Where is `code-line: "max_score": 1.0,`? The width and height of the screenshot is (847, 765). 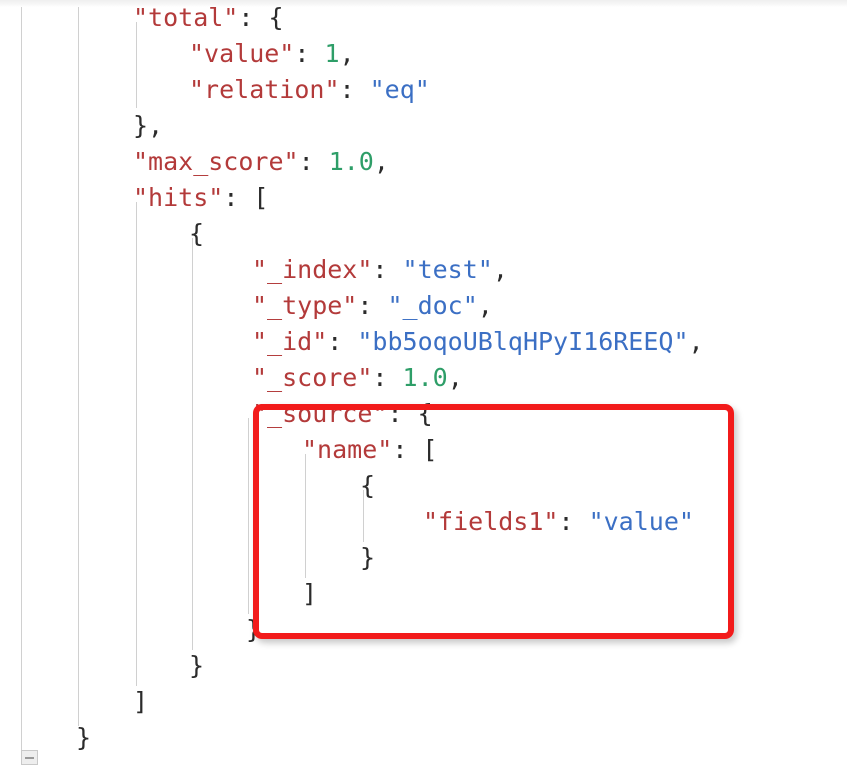 code-line: "max_score": 1.0, is located at coordinates (423, 162).